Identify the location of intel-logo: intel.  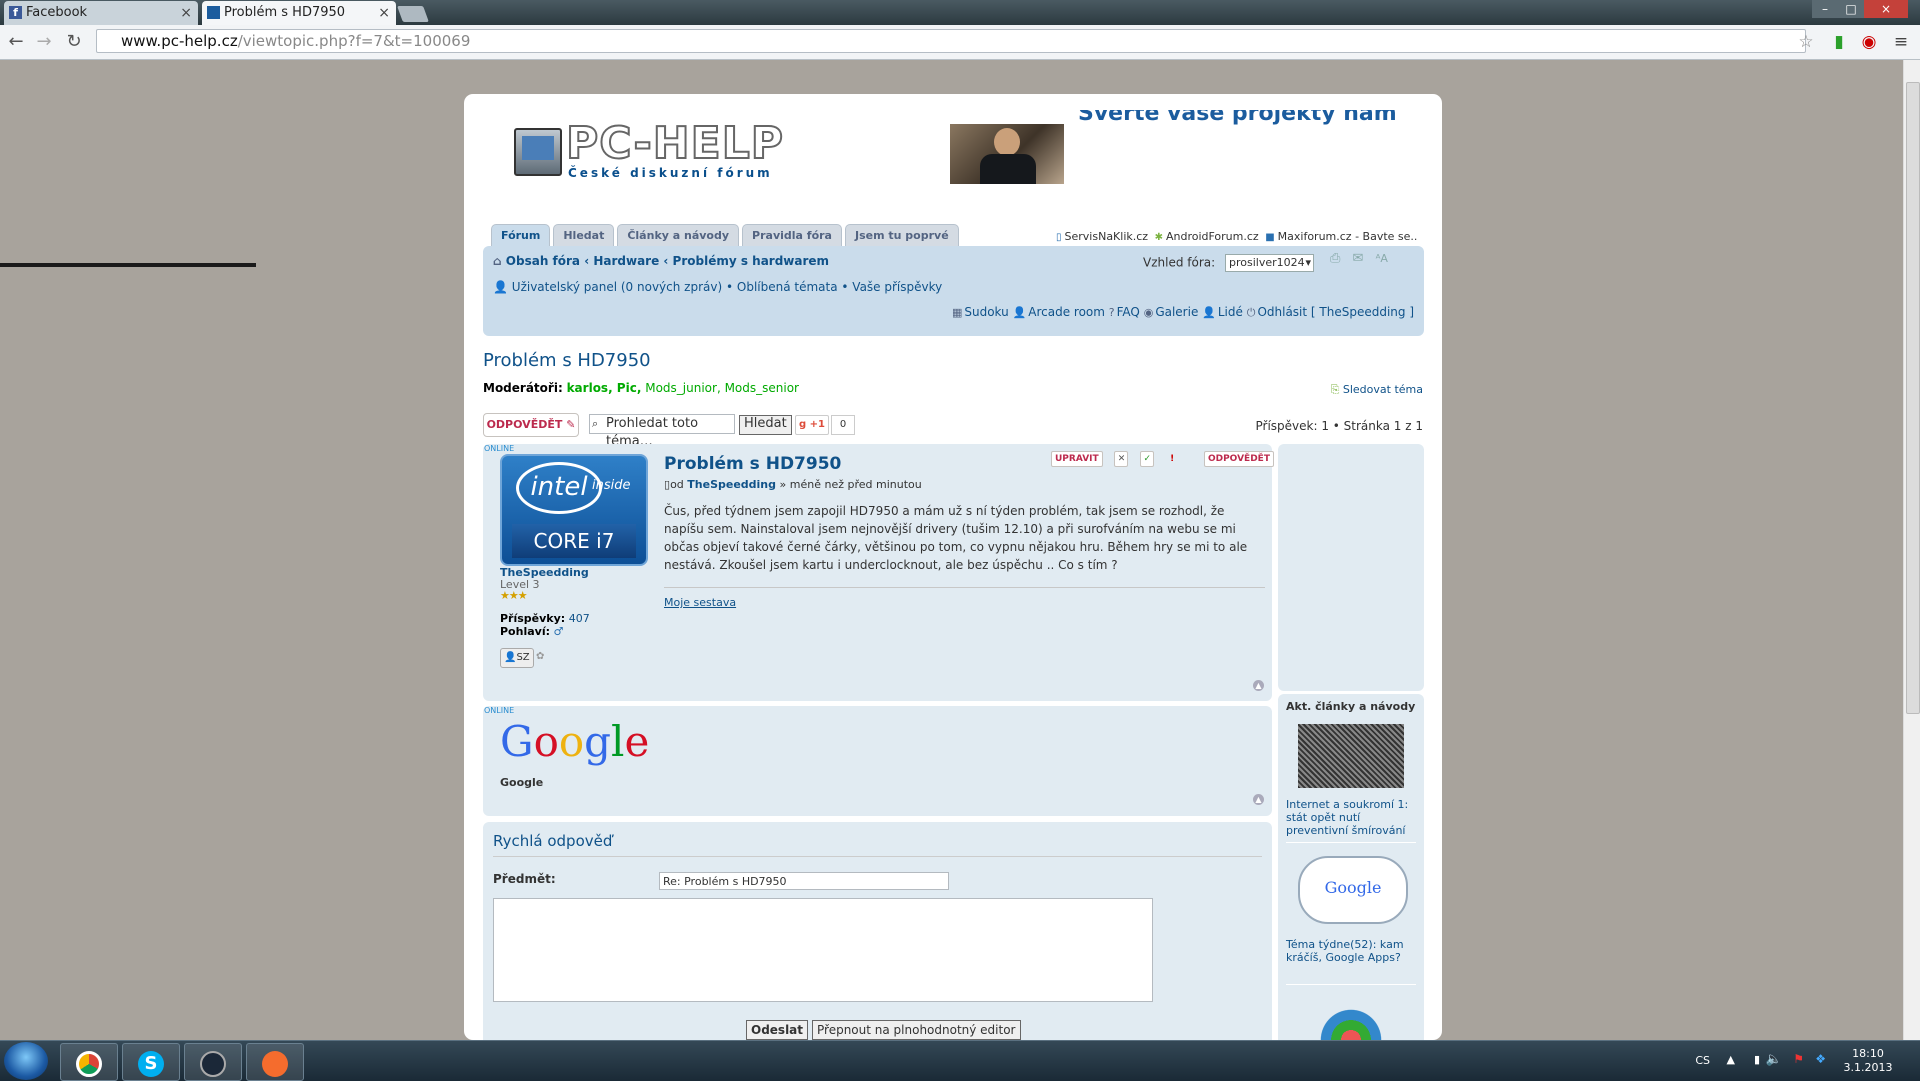
(559, 488).